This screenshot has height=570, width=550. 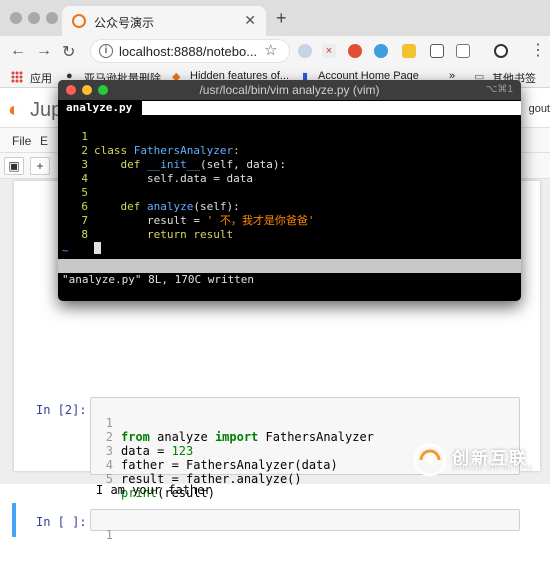 What do you see at coordinates (44, 51) in the screenshot?
I see `forward-icon: →` at bounding box center [44, 51].